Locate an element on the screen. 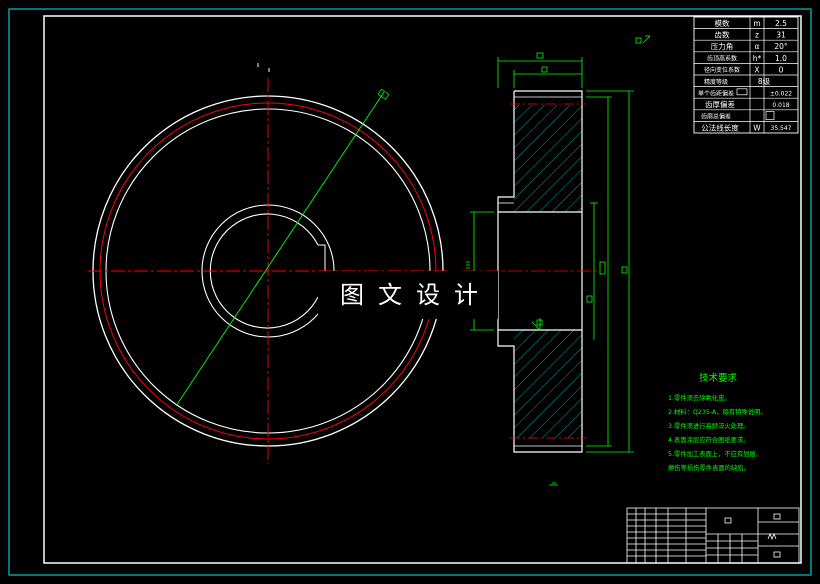 Image resolution: width=820 pixels, height=584 pixels. param-name-5: 精度等级 is located at coordinates (716, 82).